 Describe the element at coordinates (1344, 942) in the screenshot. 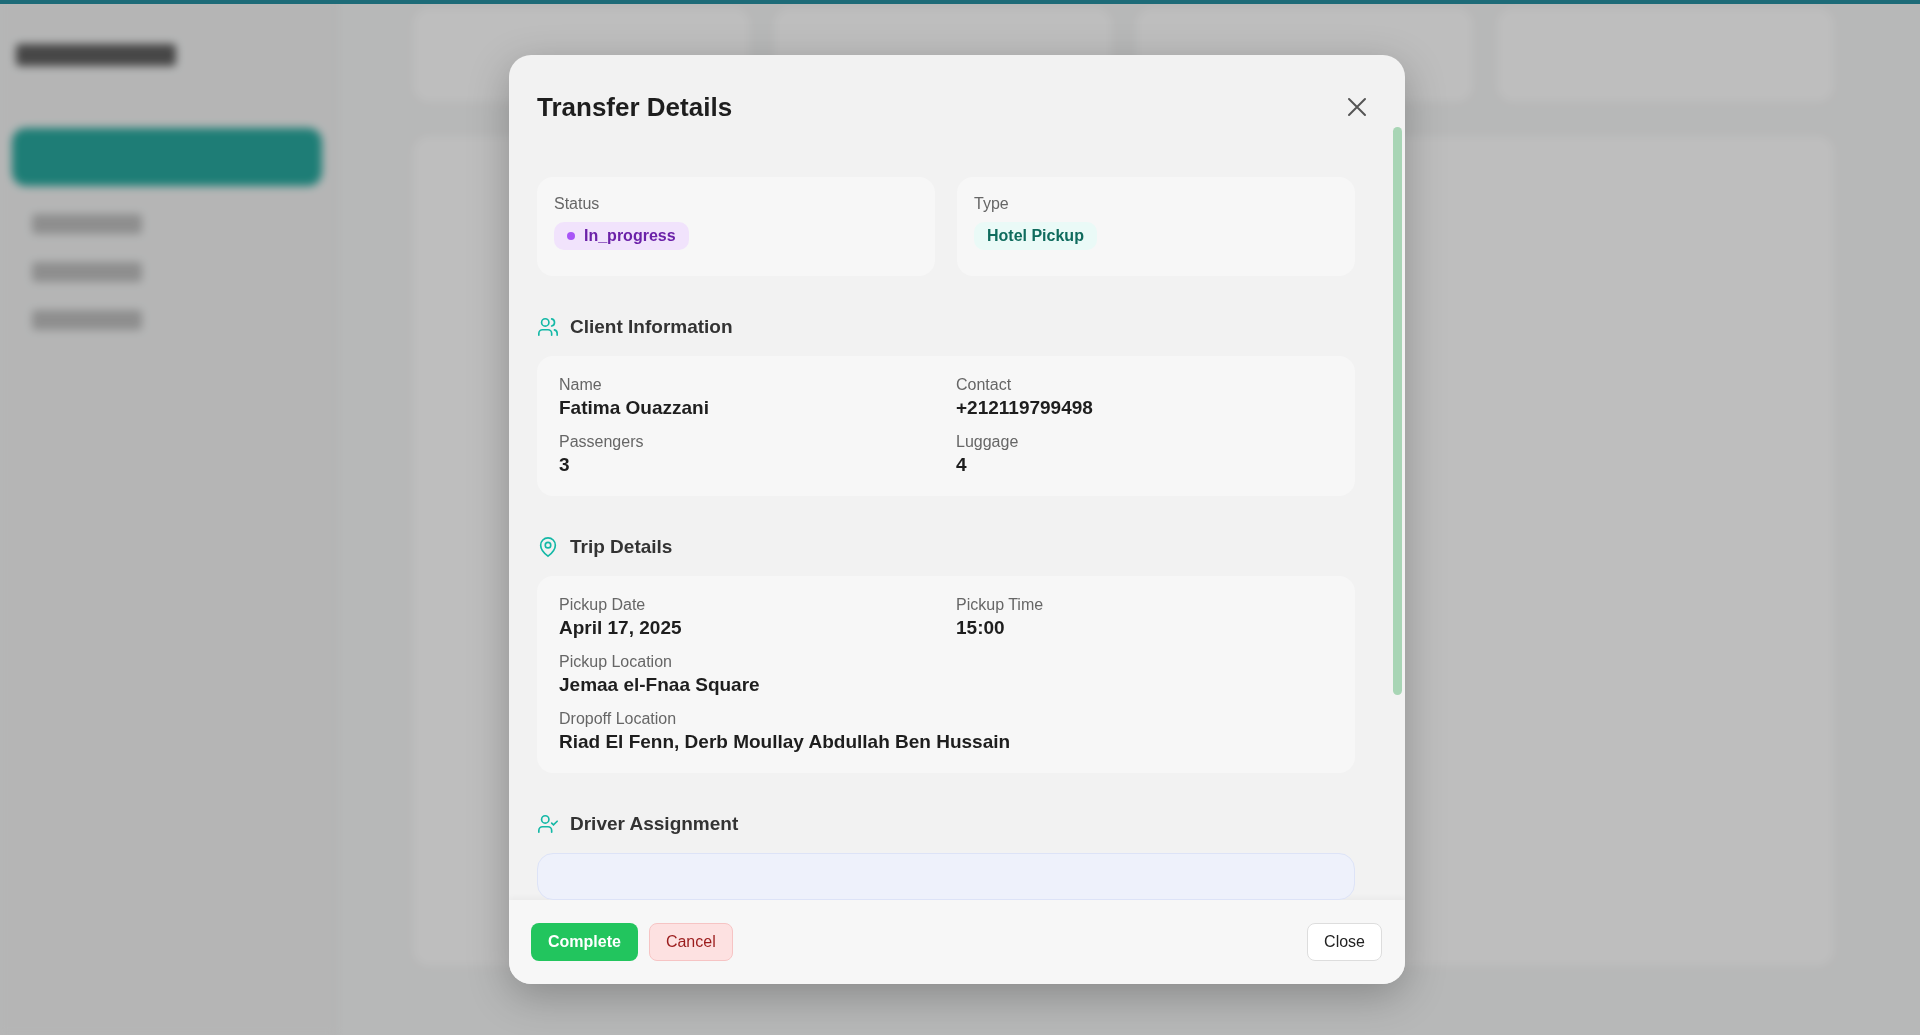

I see `close-button: Close` at that location.